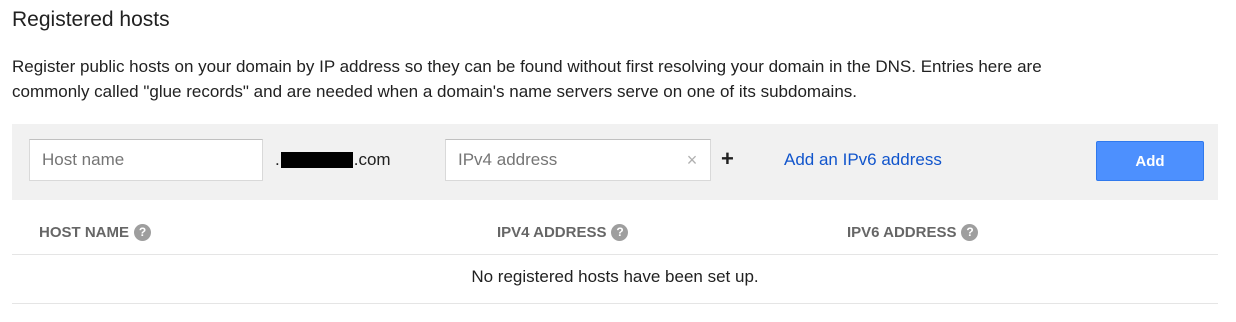 The image size is (1236, 322). Describe the element at coordinates (692, 160) in the screenshot. I see `clear-icon: ×` at that location.